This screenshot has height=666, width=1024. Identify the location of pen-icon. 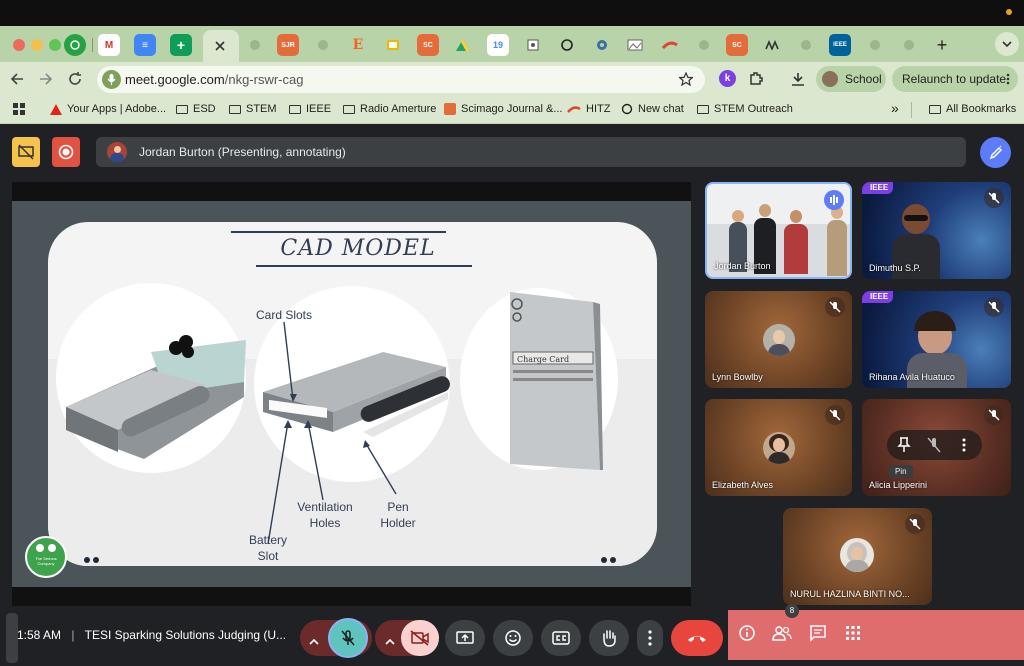
(995, 152).